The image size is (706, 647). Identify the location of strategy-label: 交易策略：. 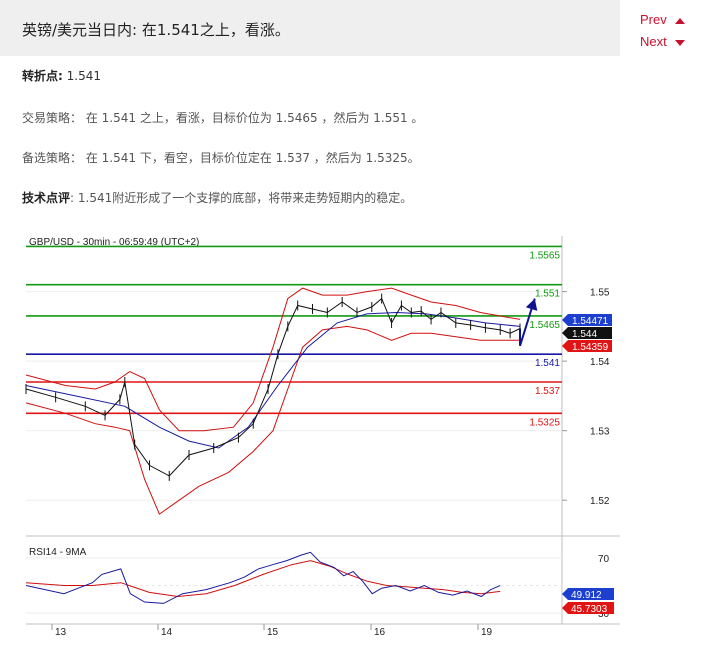
(52, 118).